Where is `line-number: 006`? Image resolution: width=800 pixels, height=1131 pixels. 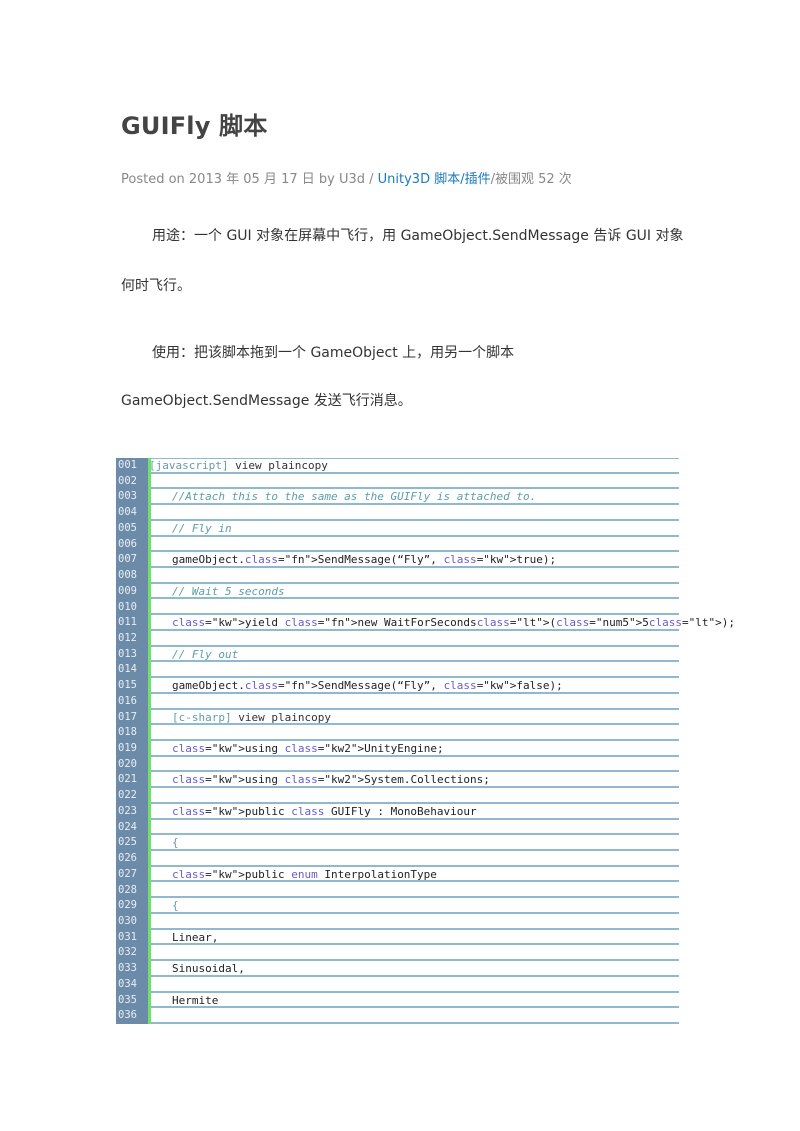
line-number: 006 is located at coordinates (127, 543).